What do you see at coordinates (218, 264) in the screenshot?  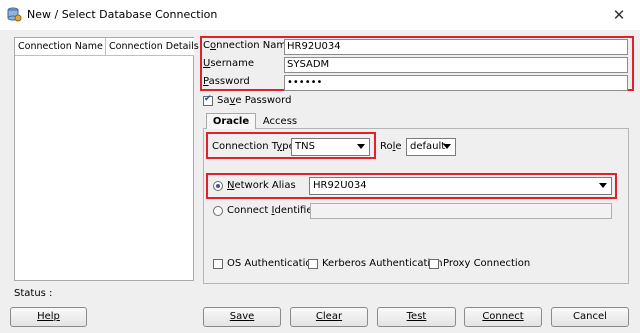 I see `os-authentication-checkbox` at bounding box center [218, 264].